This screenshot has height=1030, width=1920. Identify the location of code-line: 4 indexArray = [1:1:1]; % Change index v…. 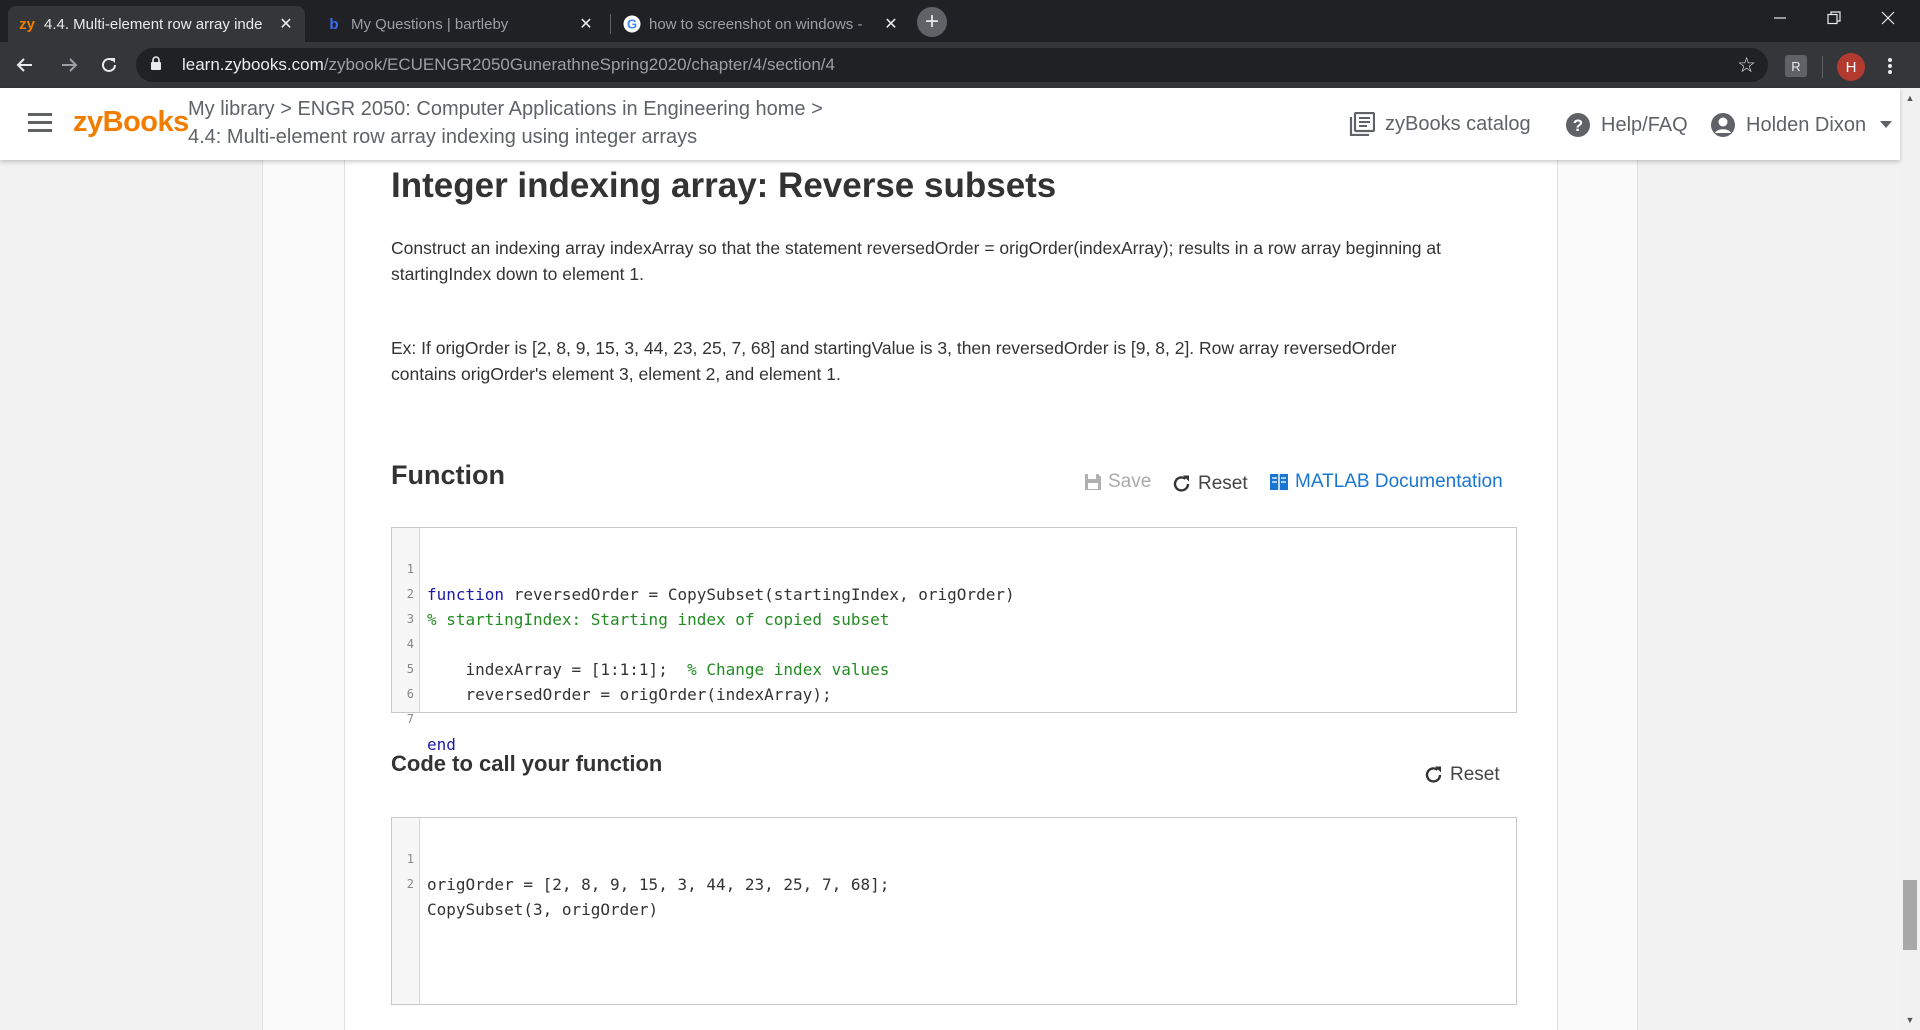
(648, 658).